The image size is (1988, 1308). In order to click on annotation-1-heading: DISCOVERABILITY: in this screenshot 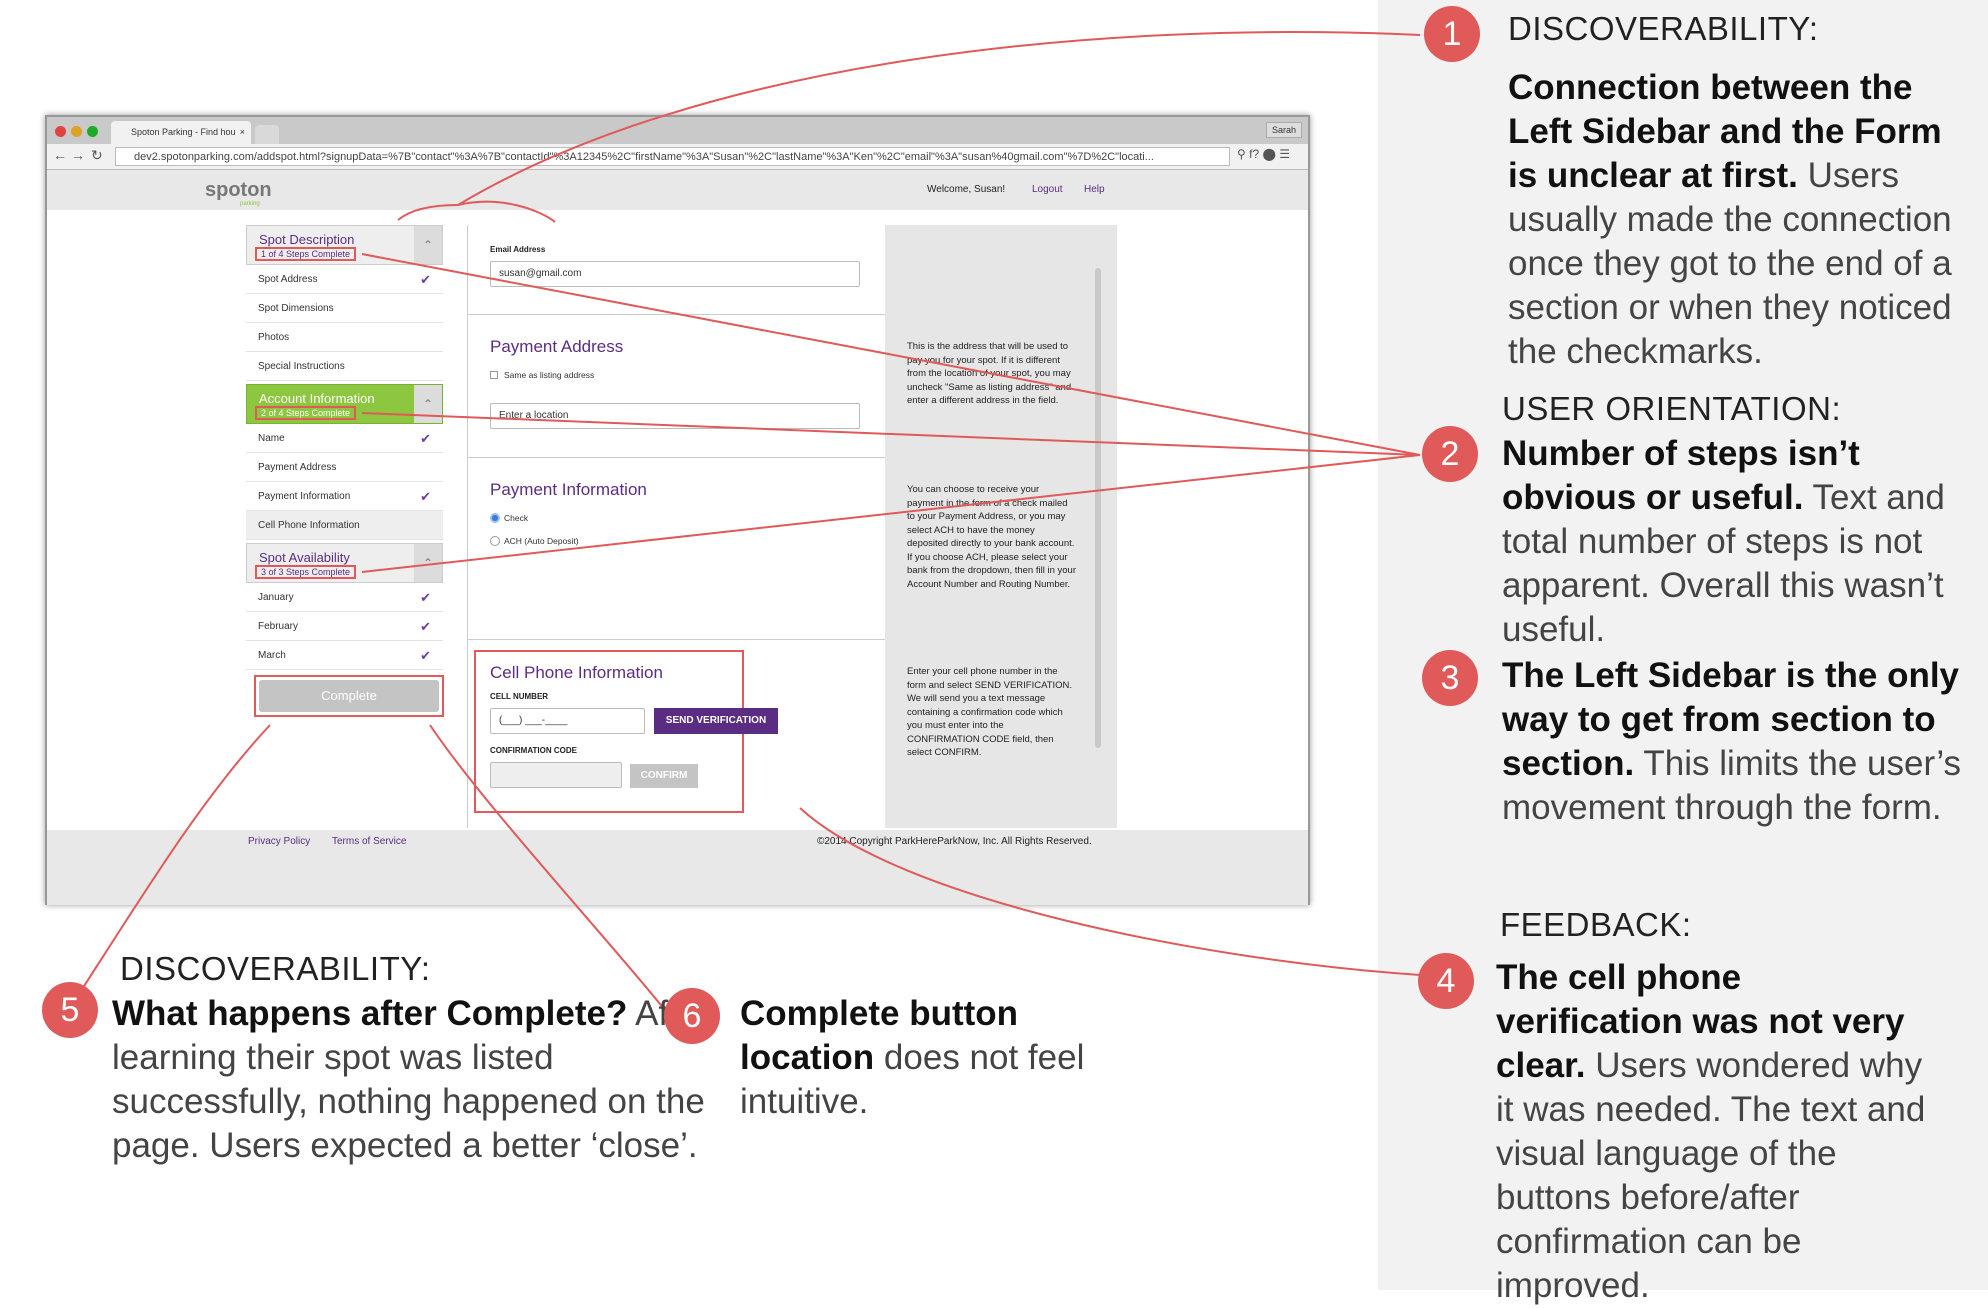, I will do `click(1663, 28)`.